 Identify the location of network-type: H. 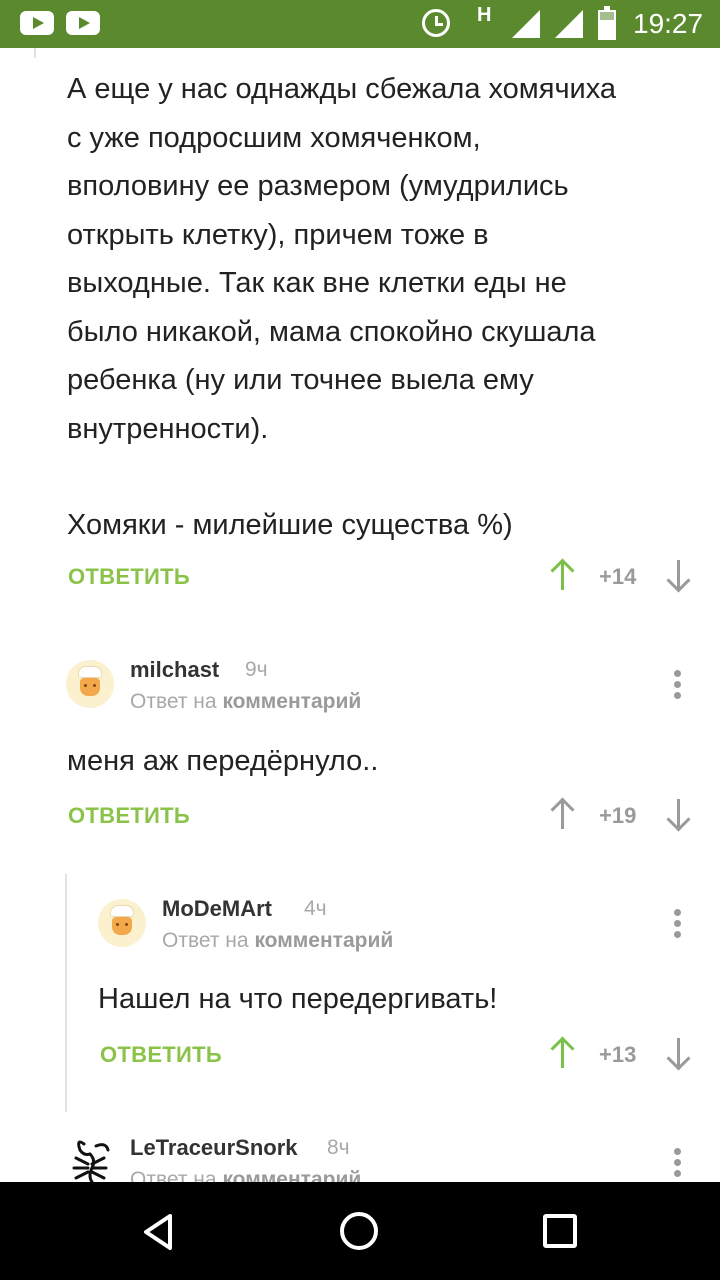
(484, 15).